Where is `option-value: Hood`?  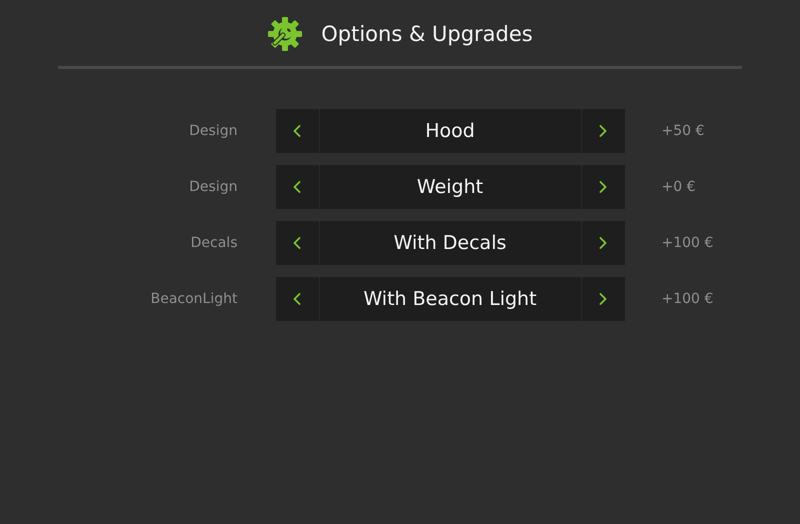 option-value: Hood is located at coordinates (450, 131).